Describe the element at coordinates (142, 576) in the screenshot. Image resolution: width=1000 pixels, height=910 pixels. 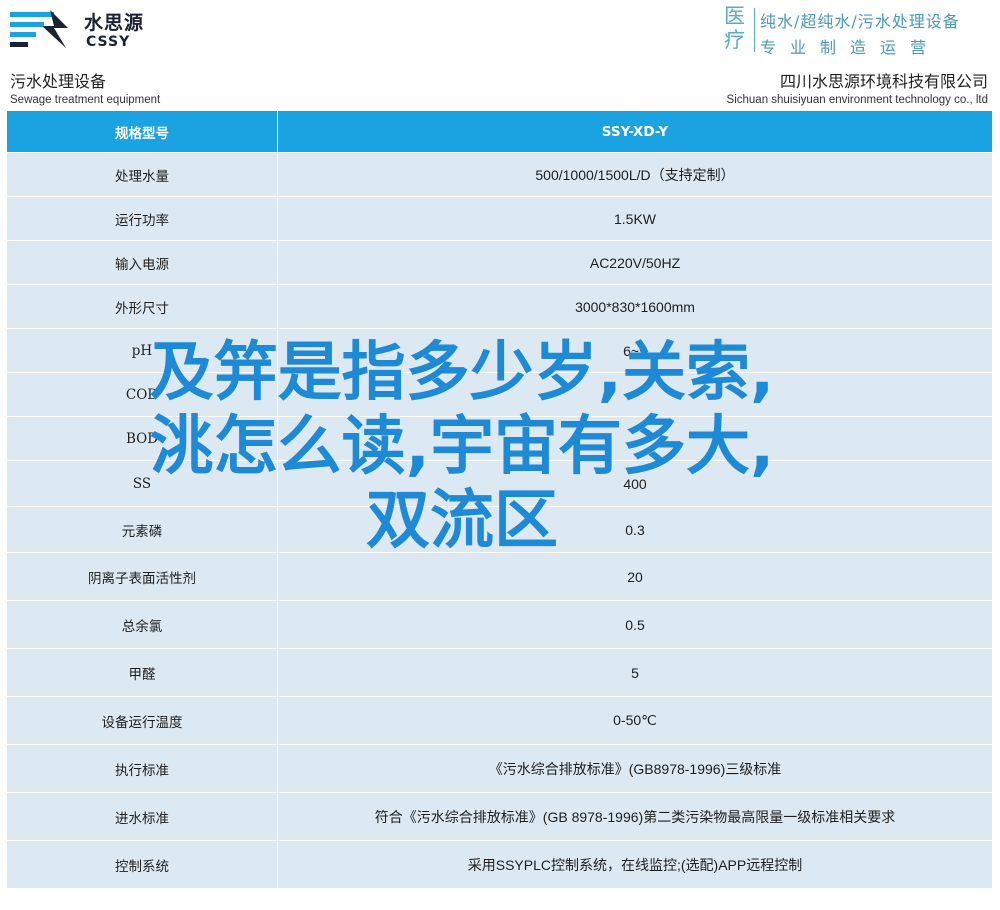
I see `row-label: 阴离子表面活性剂` at that location.